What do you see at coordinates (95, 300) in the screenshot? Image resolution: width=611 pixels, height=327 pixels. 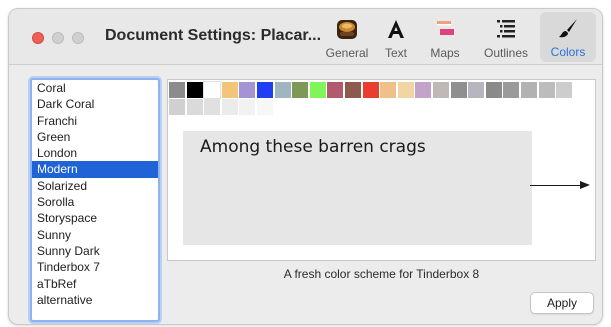 I see `list-item: alternative` at bounding box center [95, 300].